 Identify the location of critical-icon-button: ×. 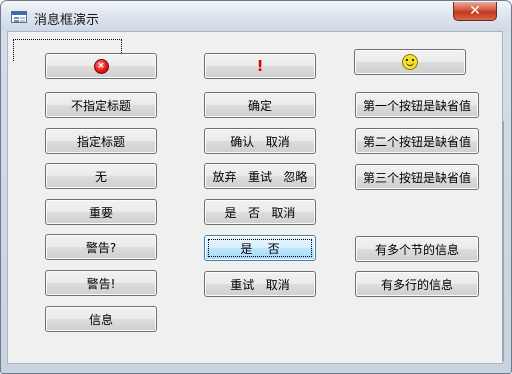
(101, 66).